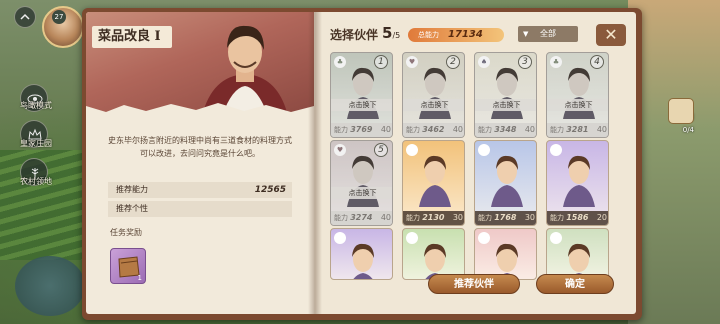 The width and height of the screenshot is (720, 324). What do you see at coordinates (315, 163) in the screenshot?
I see `book-spine` at bounding box center [315, 163].